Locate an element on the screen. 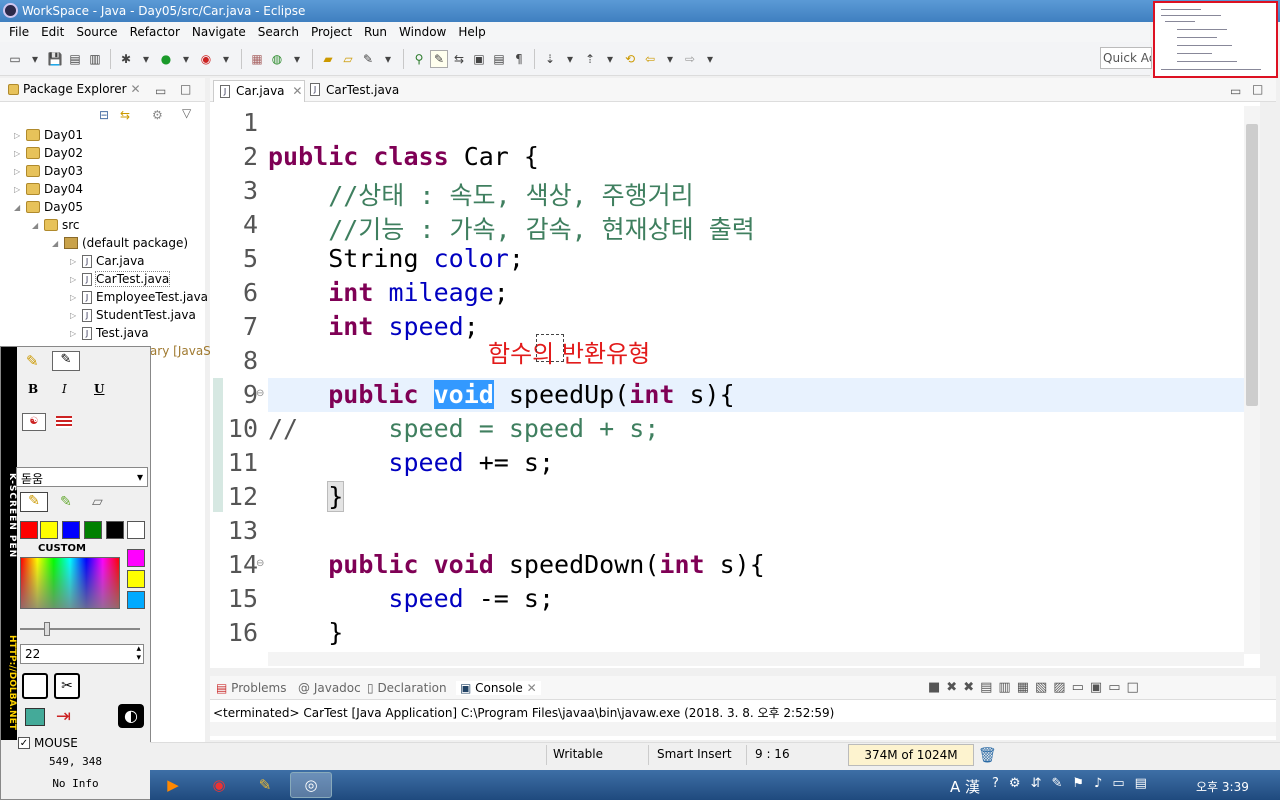 The width and height of the screenshot is (1280, 800). tree-item: ▷ Day04 is located at coordinates (48, 189).